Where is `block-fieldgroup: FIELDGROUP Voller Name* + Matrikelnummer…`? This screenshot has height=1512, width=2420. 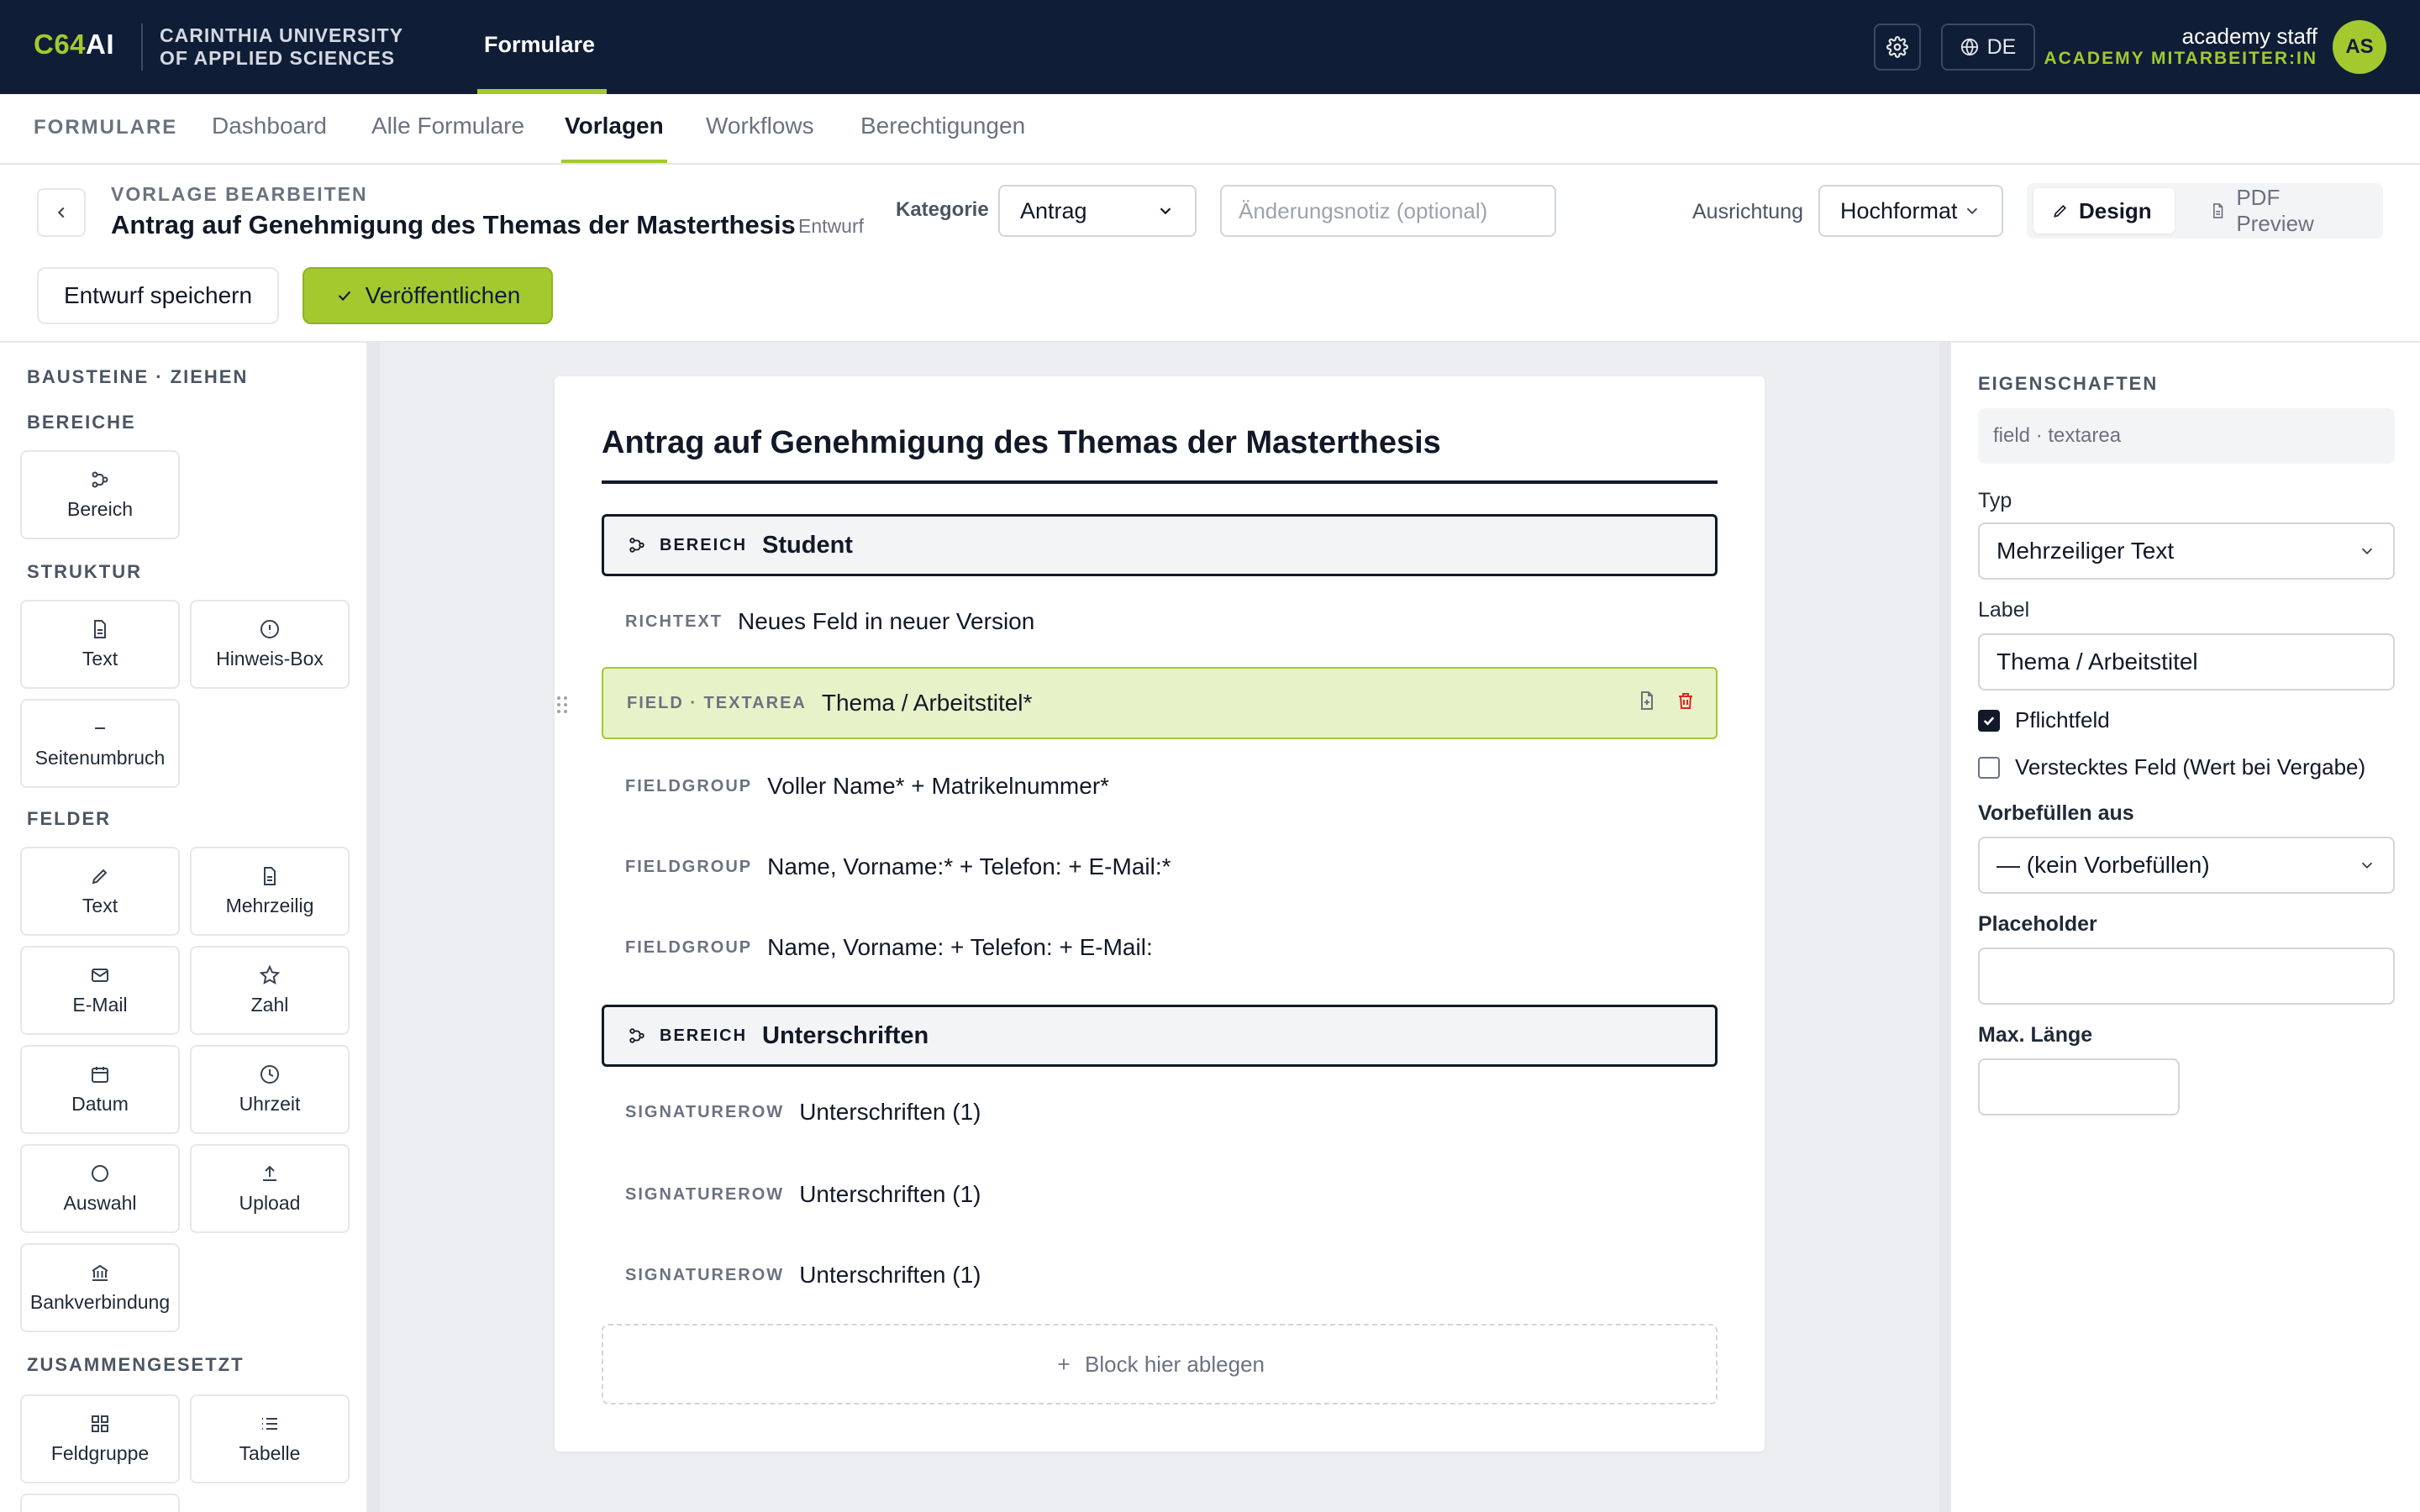 block-fieldgroup: FIELDGROUP Voller Name* + Matrikelnummer… is located at coordinates (1160, 786).